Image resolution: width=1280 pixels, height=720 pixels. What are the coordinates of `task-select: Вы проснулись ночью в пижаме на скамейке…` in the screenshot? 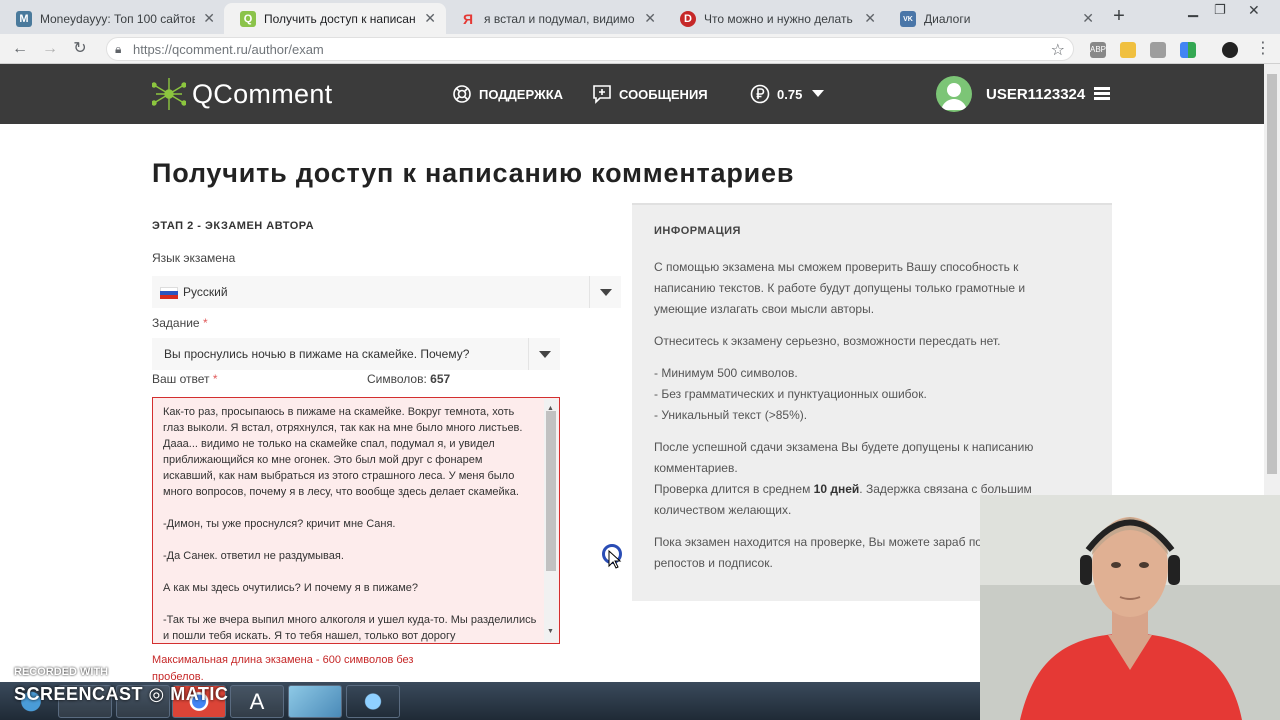 It's located at (356, 354).